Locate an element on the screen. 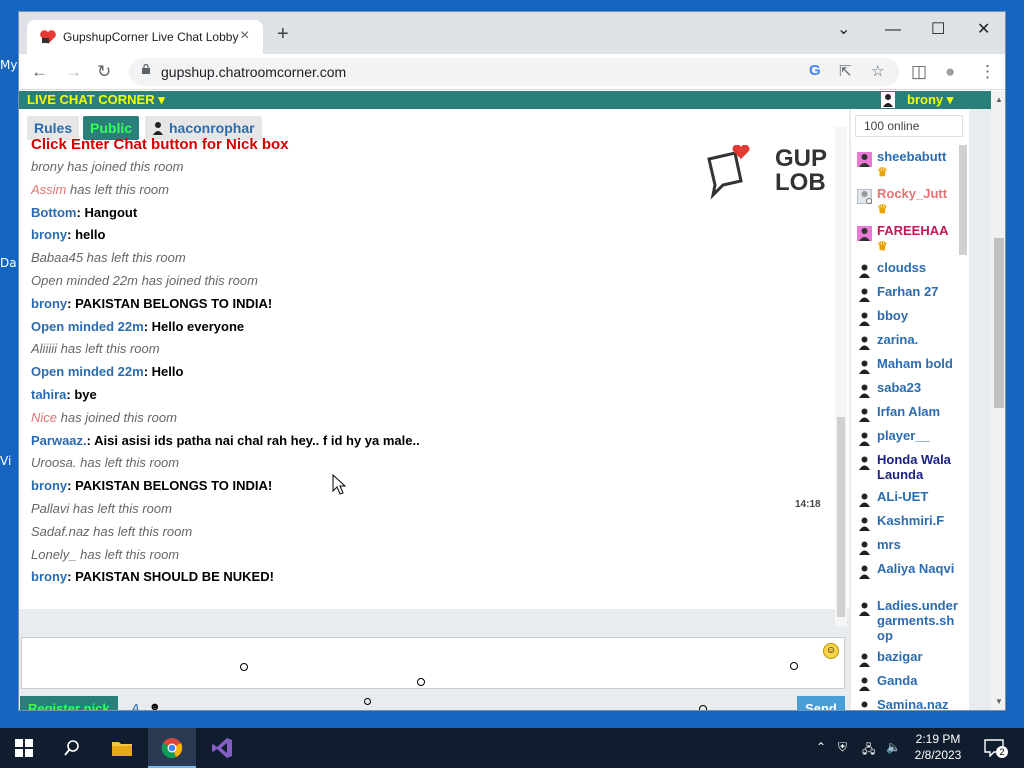 The image size is (1024, 768). emoji-icon: ☺ is located at coordinates (831, 651).